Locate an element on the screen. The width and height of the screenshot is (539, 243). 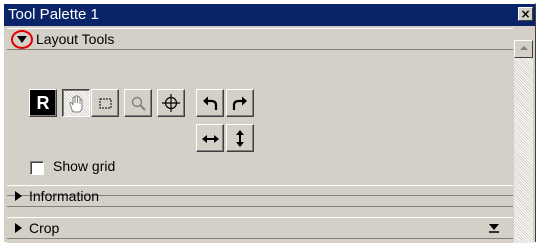
crosshair-icon is located at coordinates (171, 103).